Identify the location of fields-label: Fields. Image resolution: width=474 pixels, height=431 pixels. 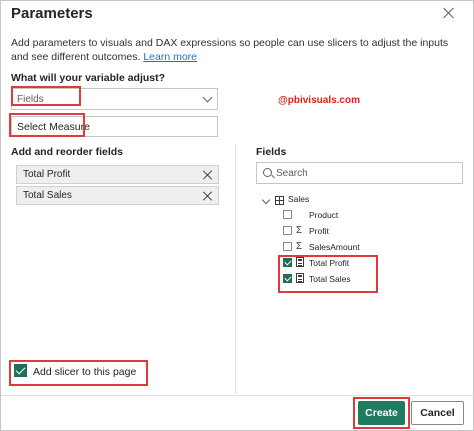
(271, 152).